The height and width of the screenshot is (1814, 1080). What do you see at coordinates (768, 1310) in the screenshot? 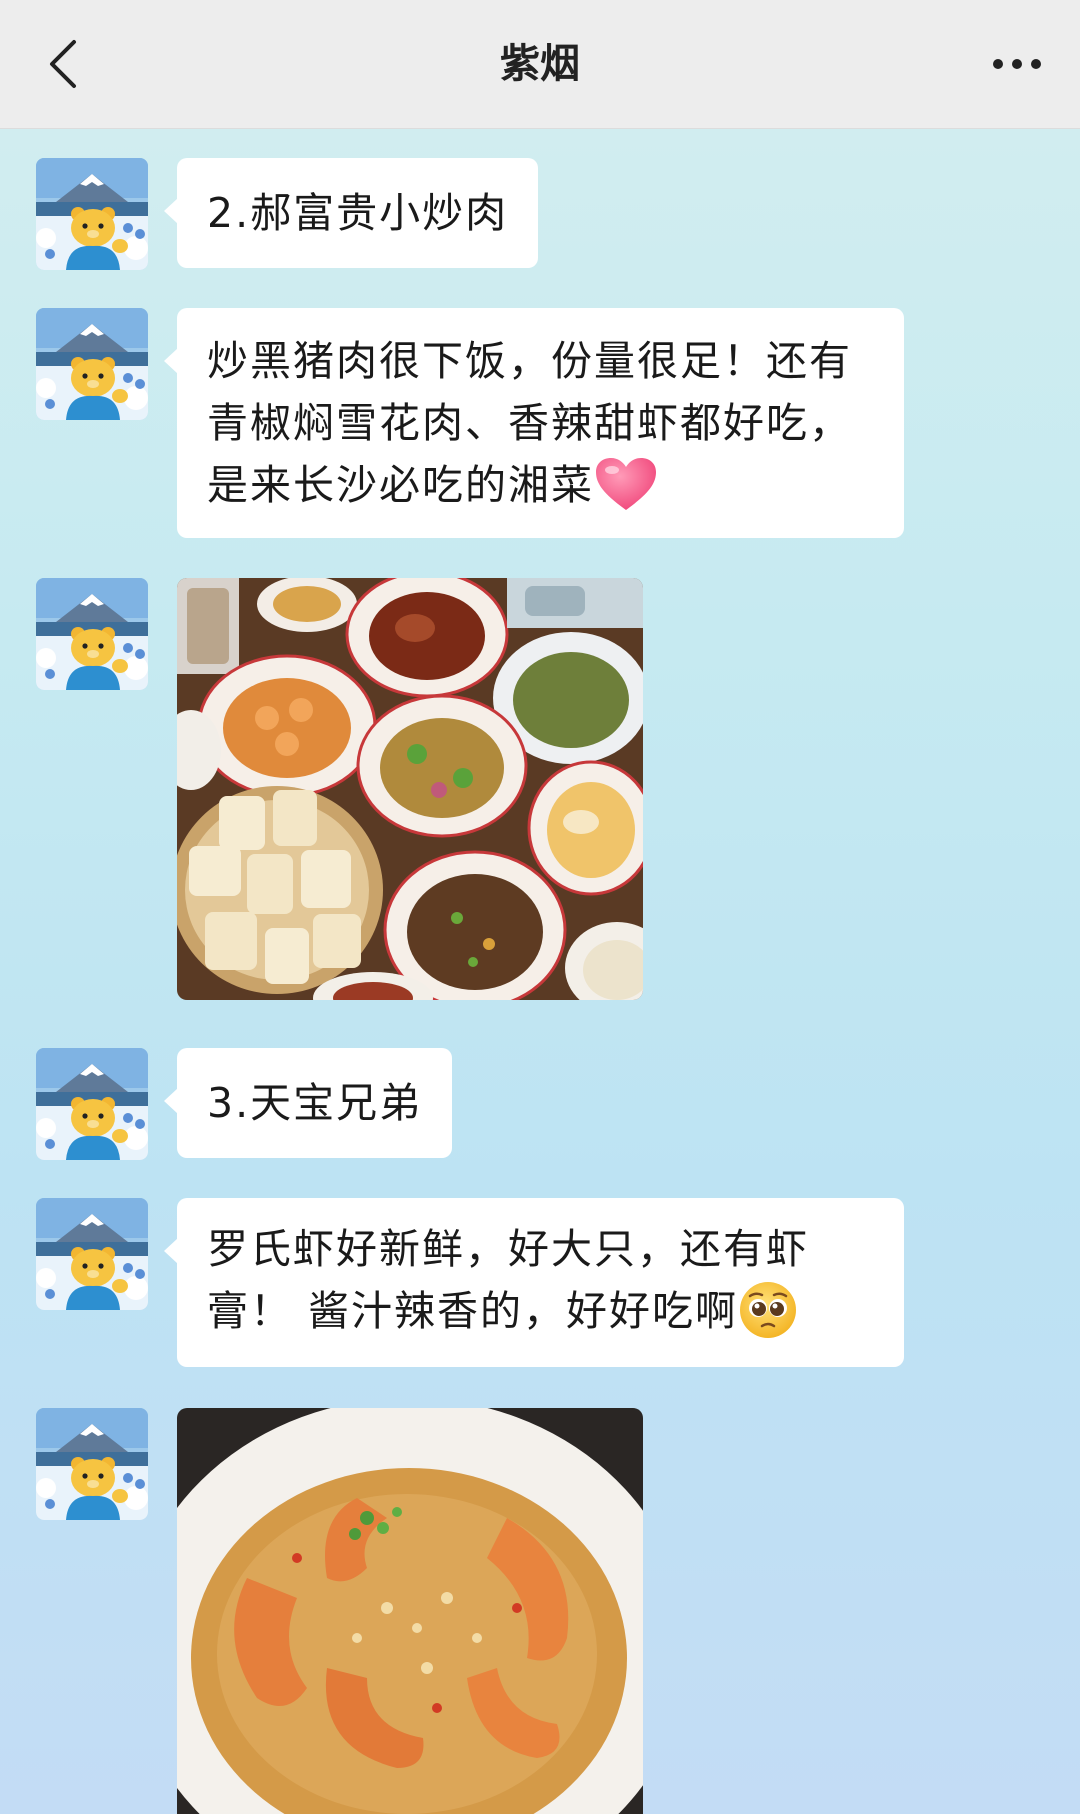
I see `pleading-face-icon` at bounding box center [768, 1310].